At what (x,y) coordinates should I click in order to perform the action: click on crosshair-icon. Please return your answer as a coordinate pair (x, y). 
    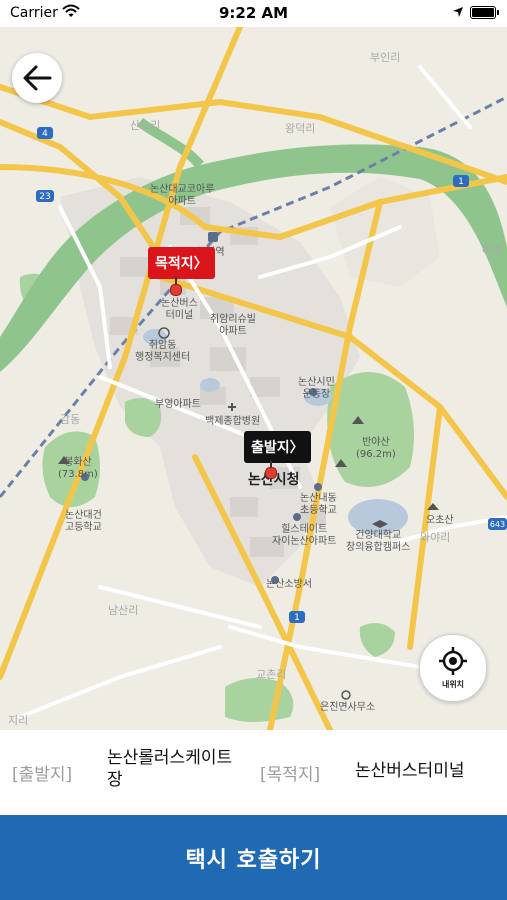
    Looking at the image, I should click on (453, 661).